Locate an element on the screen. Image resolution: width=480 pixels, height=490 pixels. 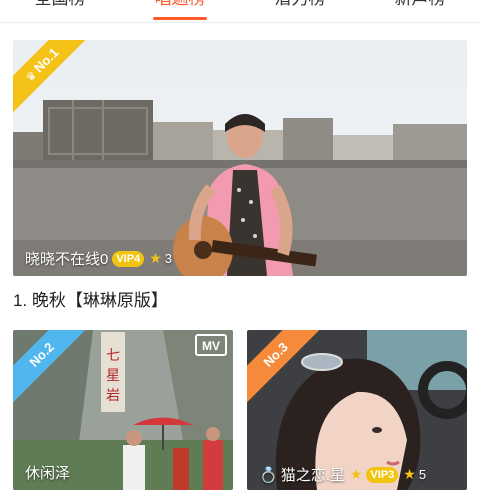
rank-label: No.3 is located at coordinates (275, 354).